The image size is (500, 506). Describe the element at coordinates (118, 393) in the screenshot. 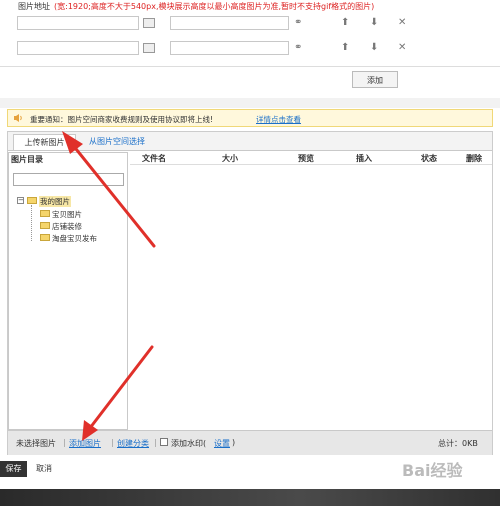

I see `arrow-to-add-image` at that location.